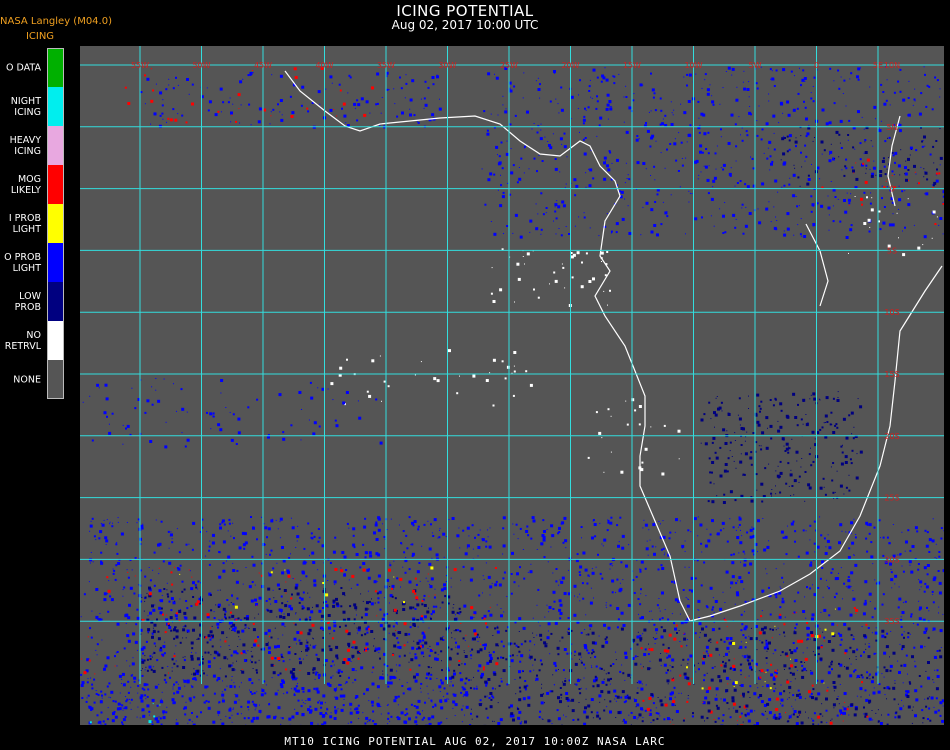 The height and width of the screenshot is (750, 950). I want to click on legend-item: I PROB LIGHT, so click(33, 223).